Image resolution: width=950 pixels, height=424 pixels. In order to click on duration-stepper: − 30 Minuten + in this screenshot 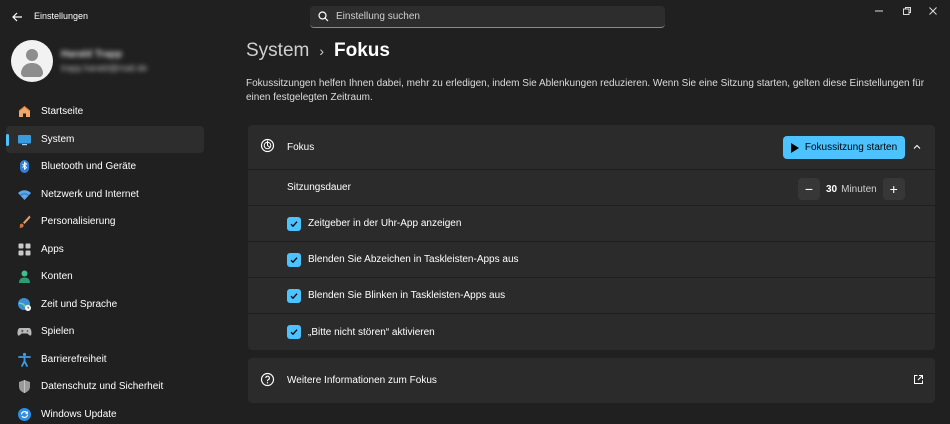, I will do `click(851, 189)`.